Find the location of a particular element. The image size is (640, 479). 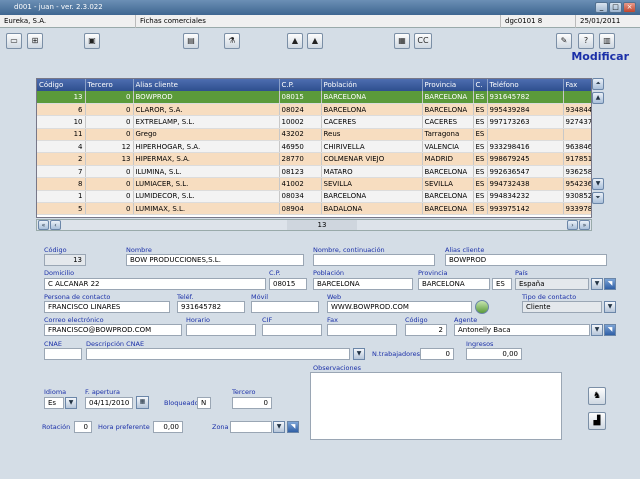

poblacion-field: BARCELONA is located at coordinates (363, 284).